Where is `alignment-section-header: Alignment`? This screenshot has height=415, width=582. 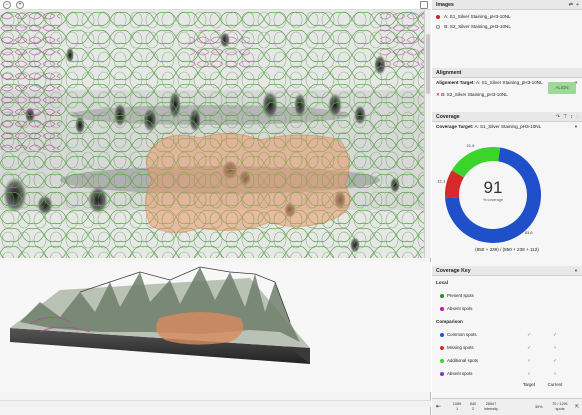
alignment-section-header: Alignment is located at coordinates (507, 73).